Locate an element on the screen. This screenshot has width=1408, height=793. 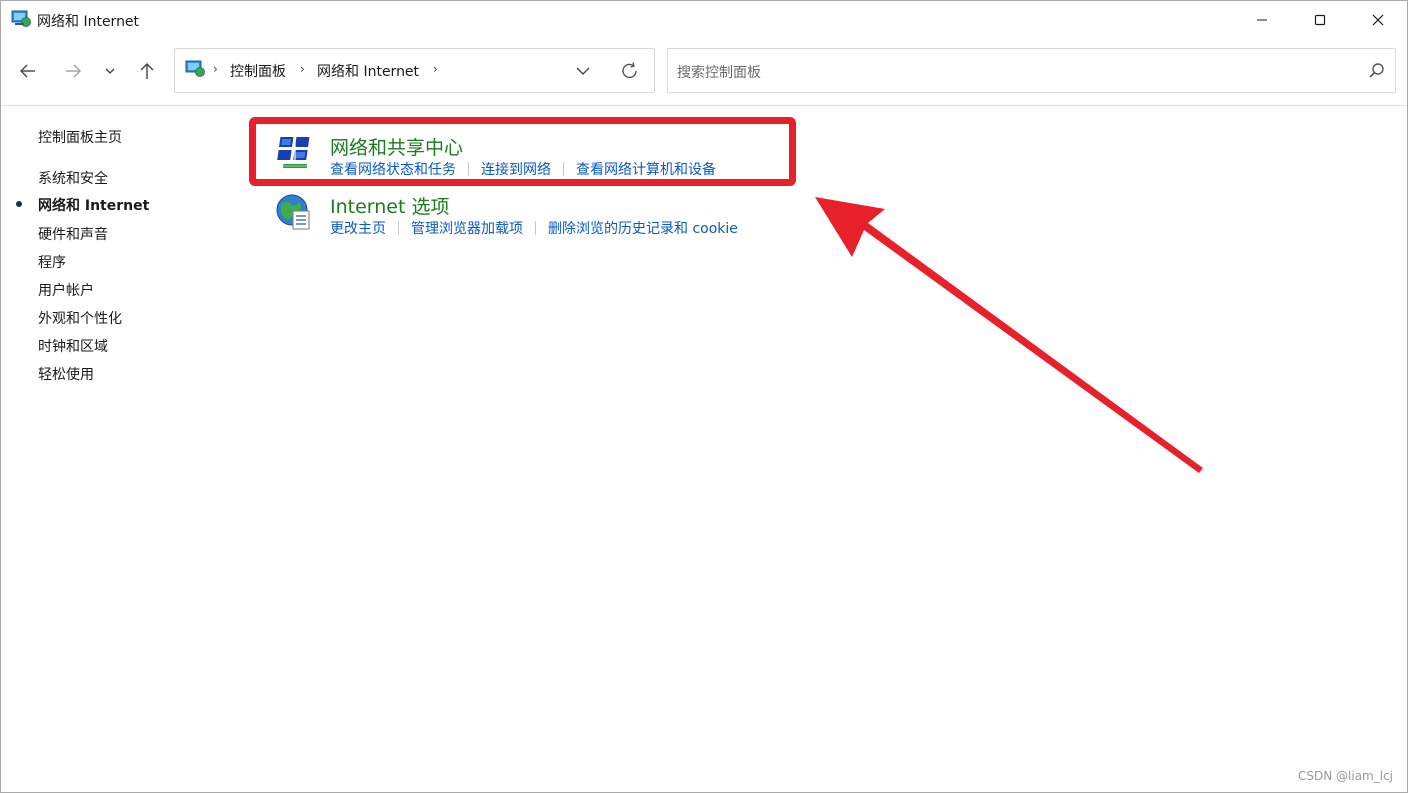
up-button is located at coordinates (147, 71).